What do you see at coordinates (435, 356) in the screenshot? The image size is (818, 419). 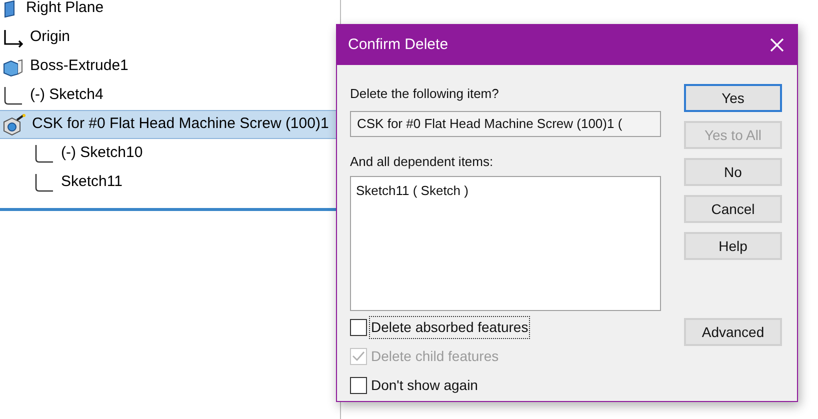 I see `checkbox-label: Delete child features` at bounding box center [435, 356].